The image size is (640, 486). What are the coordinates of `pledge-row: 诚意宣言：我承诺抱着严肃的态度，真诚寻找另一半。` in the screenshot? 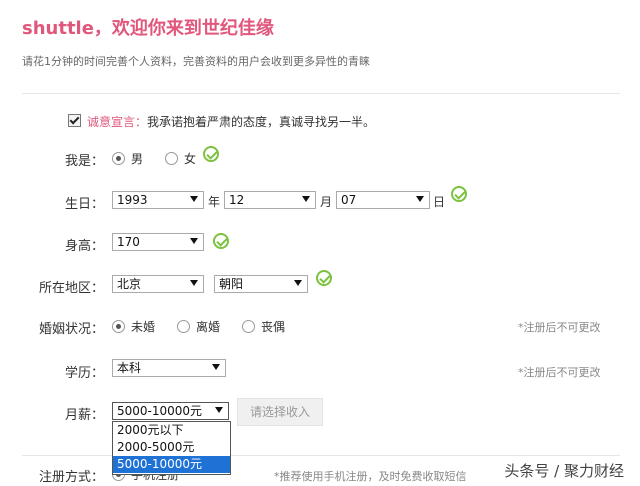 It's located at (221, 121).